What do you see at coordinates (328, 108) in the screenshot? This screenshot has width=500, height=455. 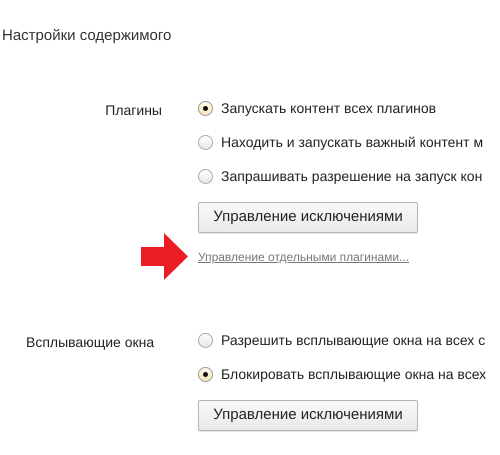 I see `radio-label: Запускать контент всех плагинов` at bounding box center [328, 108].